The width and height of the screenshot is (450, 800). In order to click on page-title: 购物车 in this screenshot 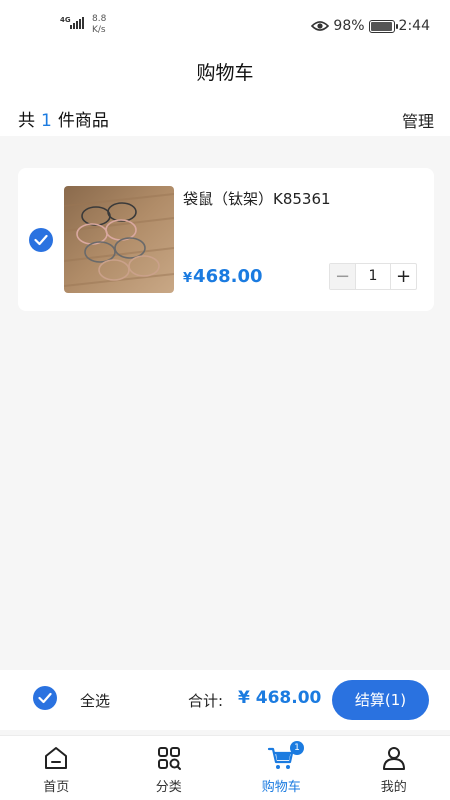, I will do `click(225, 79)`.